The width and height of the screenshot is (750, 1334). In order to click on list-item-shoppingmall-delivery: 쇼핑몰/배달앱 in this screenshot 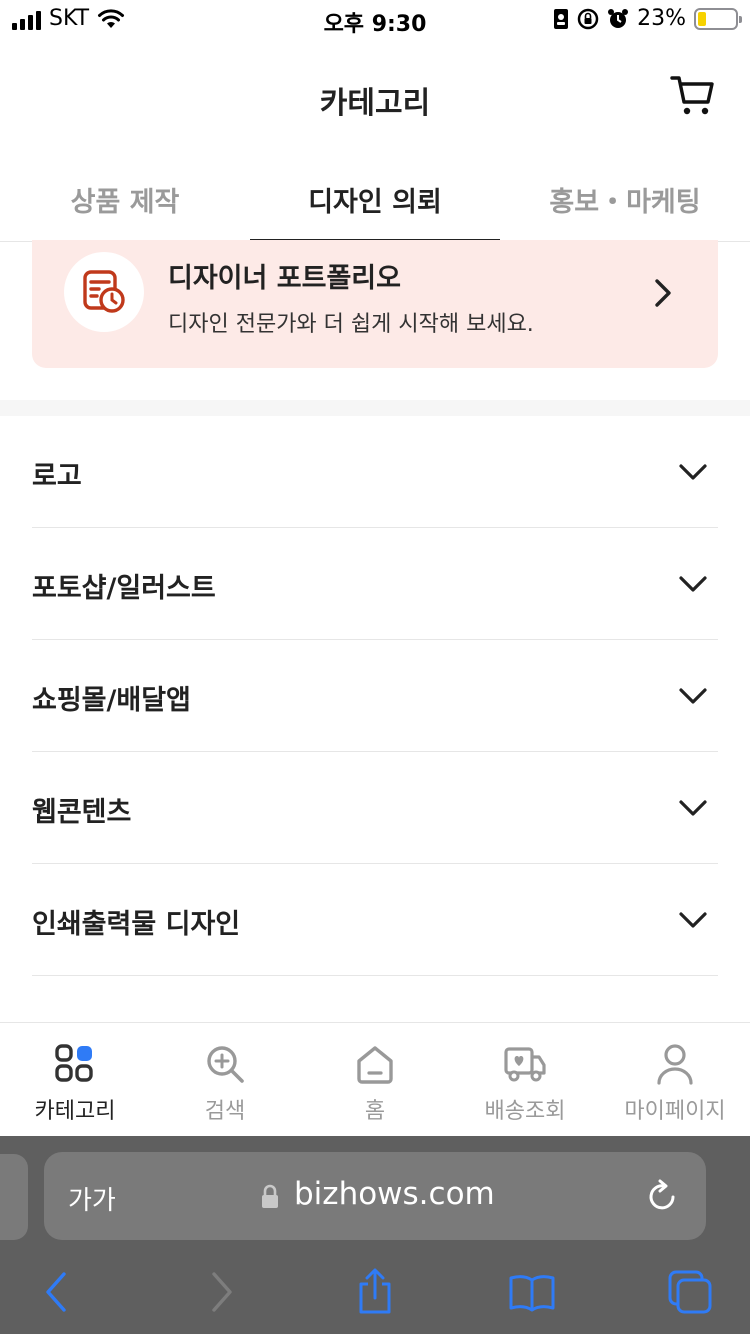, I will do `click(375, 696)`.